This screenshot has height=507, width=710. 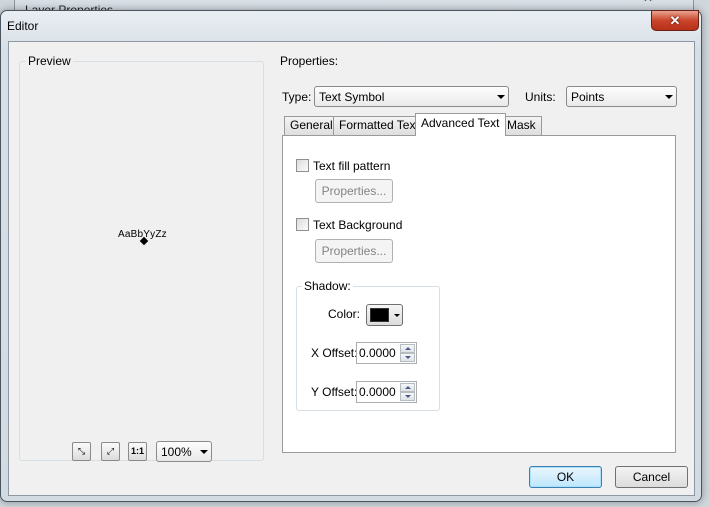 I want to click on close-icon: ✕, so click(x=675, y=20).